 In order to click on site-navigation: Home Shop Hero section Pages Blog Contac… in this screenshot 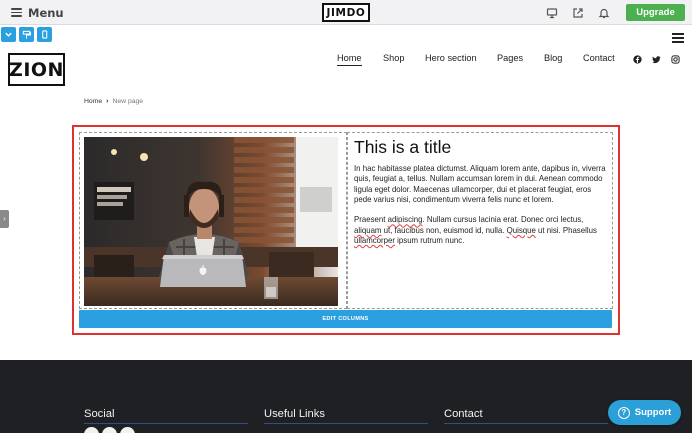, I will do `click(346, 59)`.